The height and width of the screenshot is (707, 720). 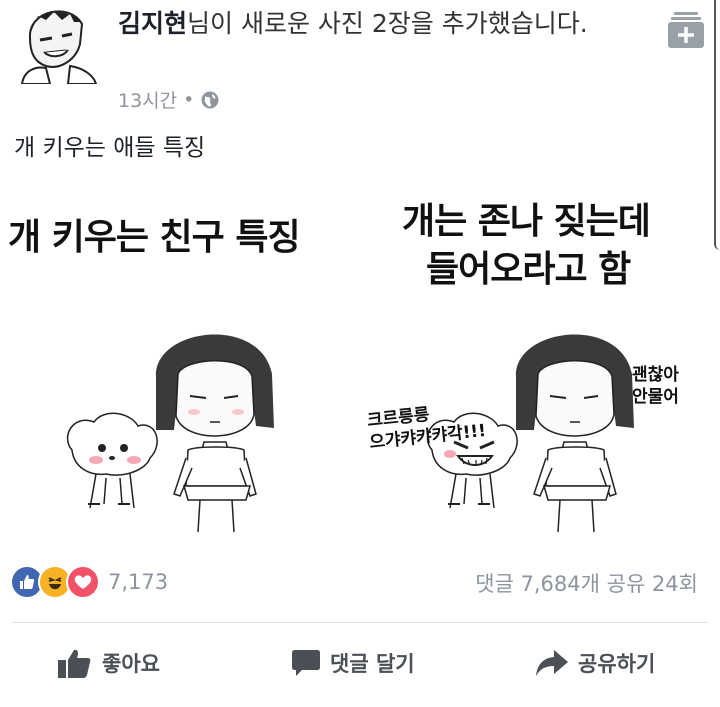 I want to click on comment-button: 댓글 달기, so click(x=353, y=663).